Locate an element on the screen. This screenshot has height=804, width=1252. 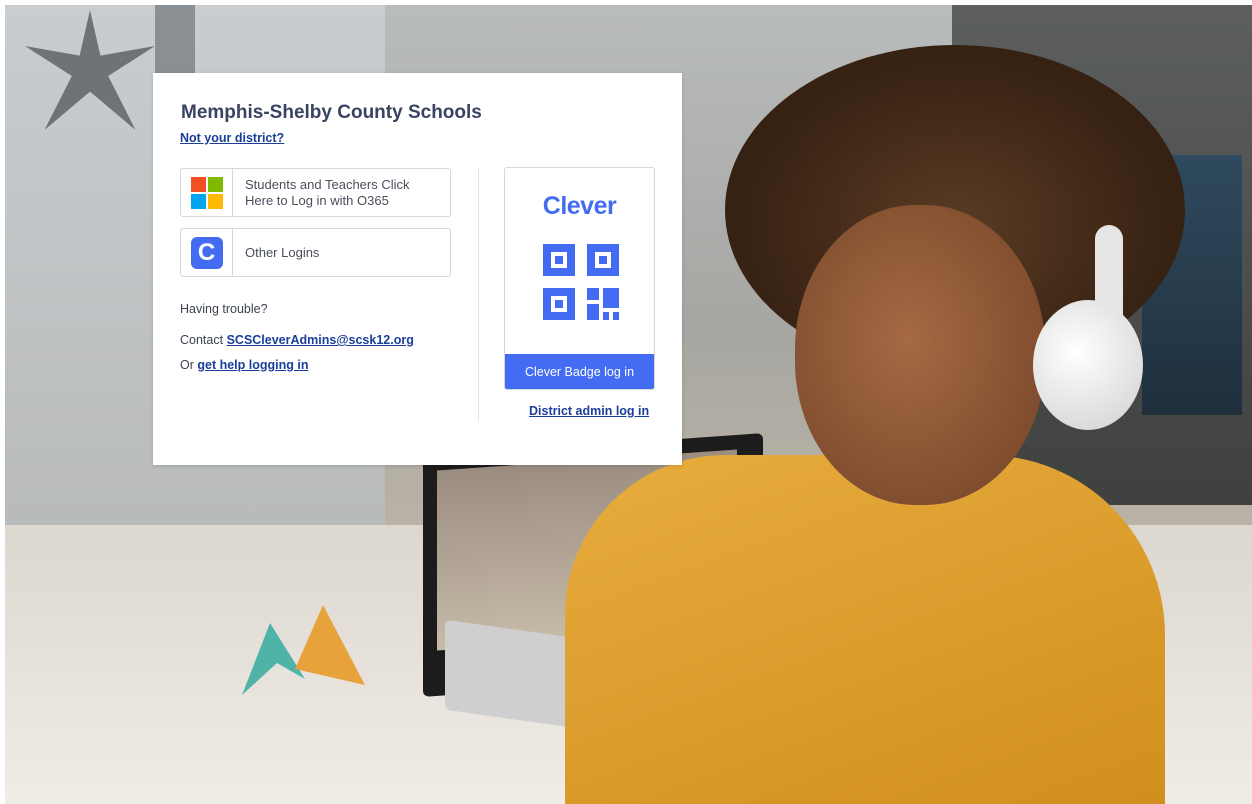
background-headphone is located at coordinates (1088, 365).